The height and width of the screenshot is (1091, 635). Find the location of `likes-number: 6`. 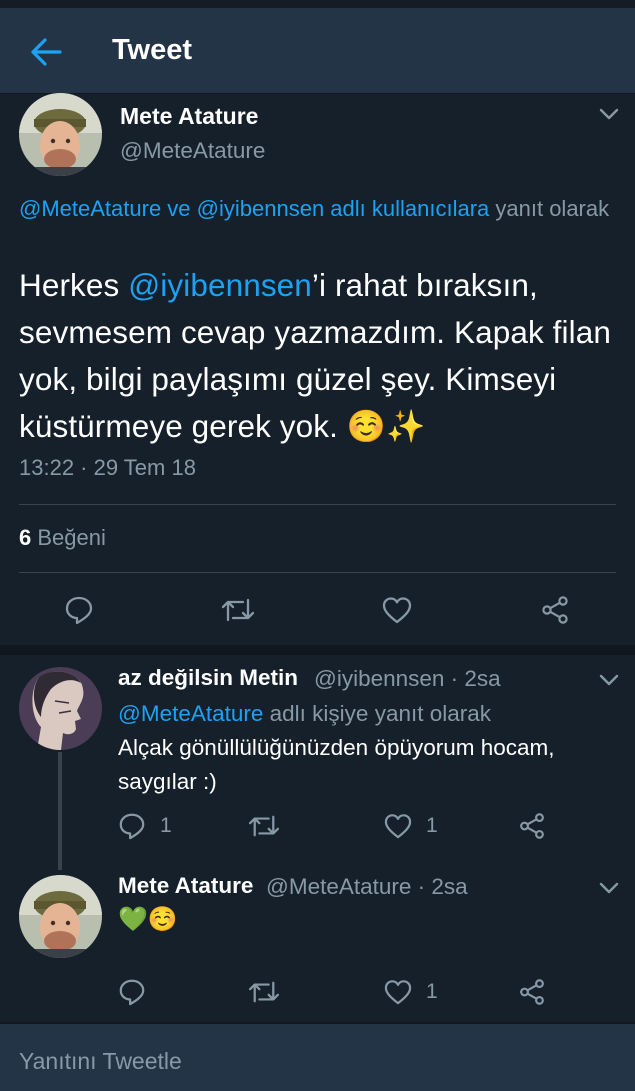

likes-number: 6 is located at coordinates (25, 537).